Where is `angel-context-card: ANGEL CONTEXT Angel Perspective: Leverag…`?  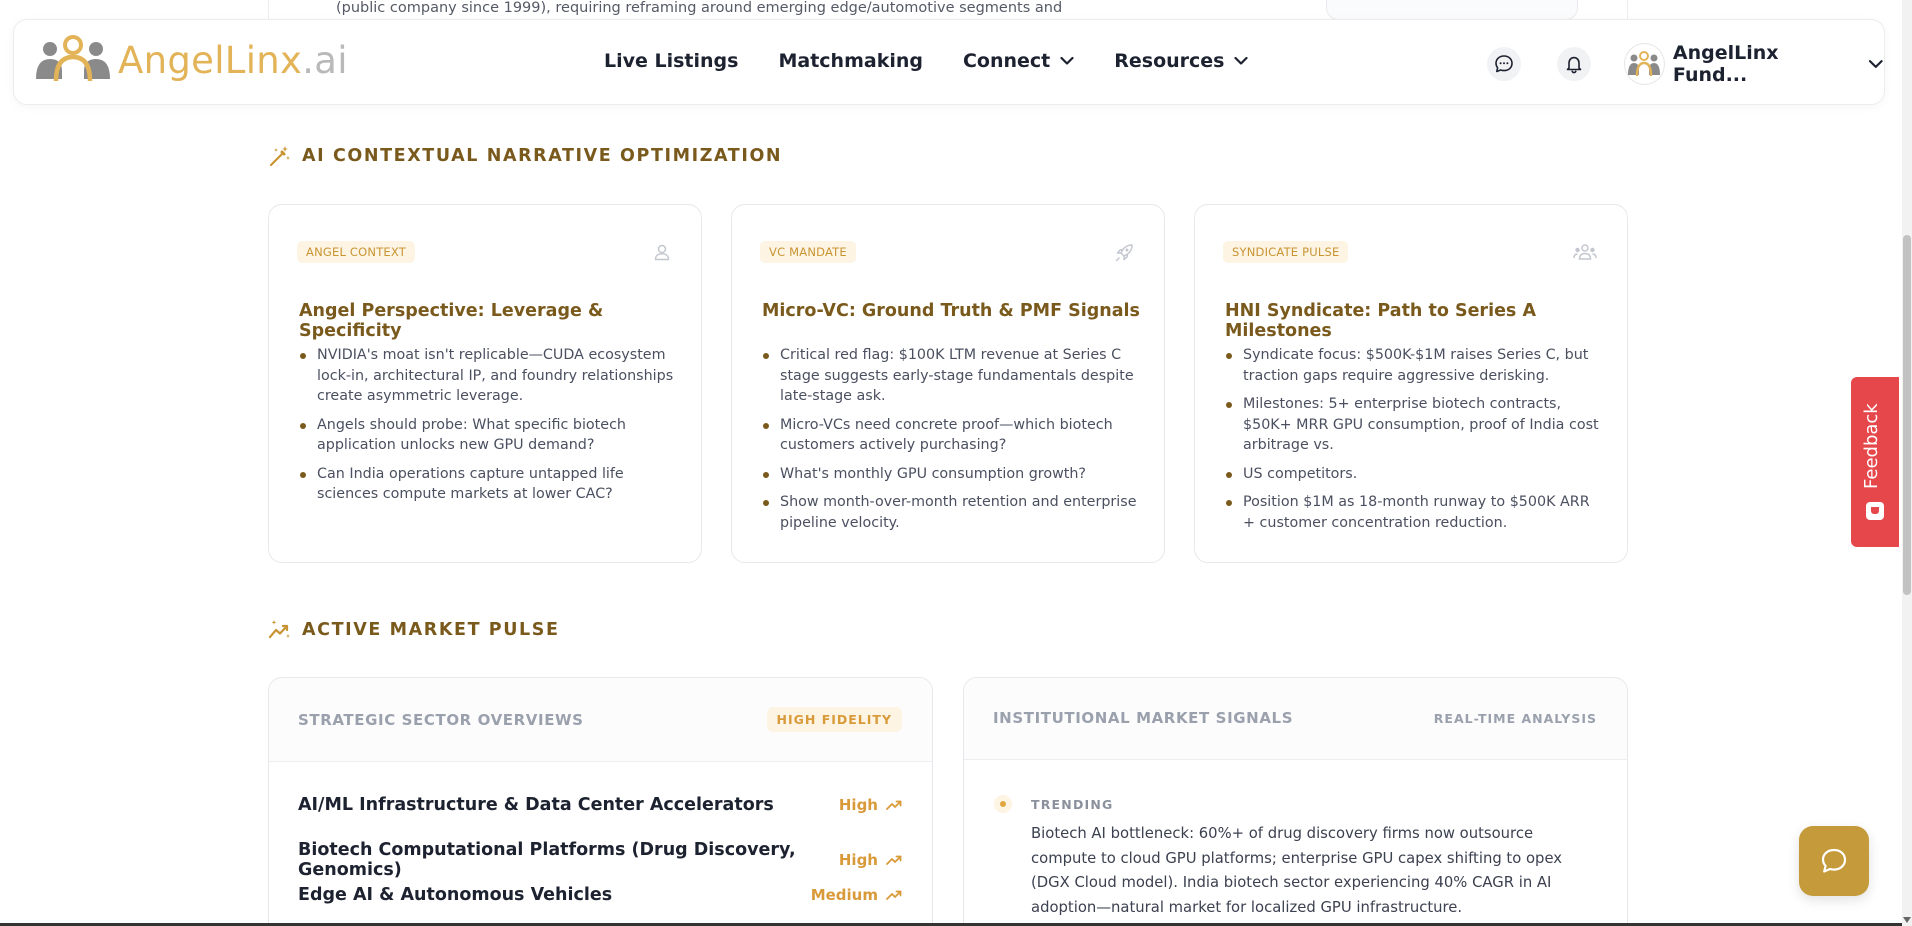
angel-context-card: ANGEL CONTEXT Angel Perspective: Leverag… is located at coordinates (485, 383).